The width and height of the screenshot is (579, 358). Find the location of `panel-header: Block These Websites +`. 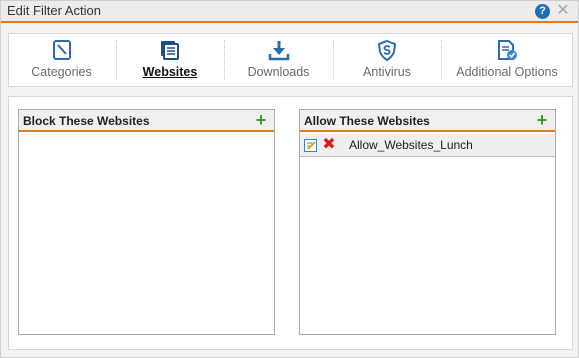

panel-header: Block These Websites + is located at coordinates (146, 121).